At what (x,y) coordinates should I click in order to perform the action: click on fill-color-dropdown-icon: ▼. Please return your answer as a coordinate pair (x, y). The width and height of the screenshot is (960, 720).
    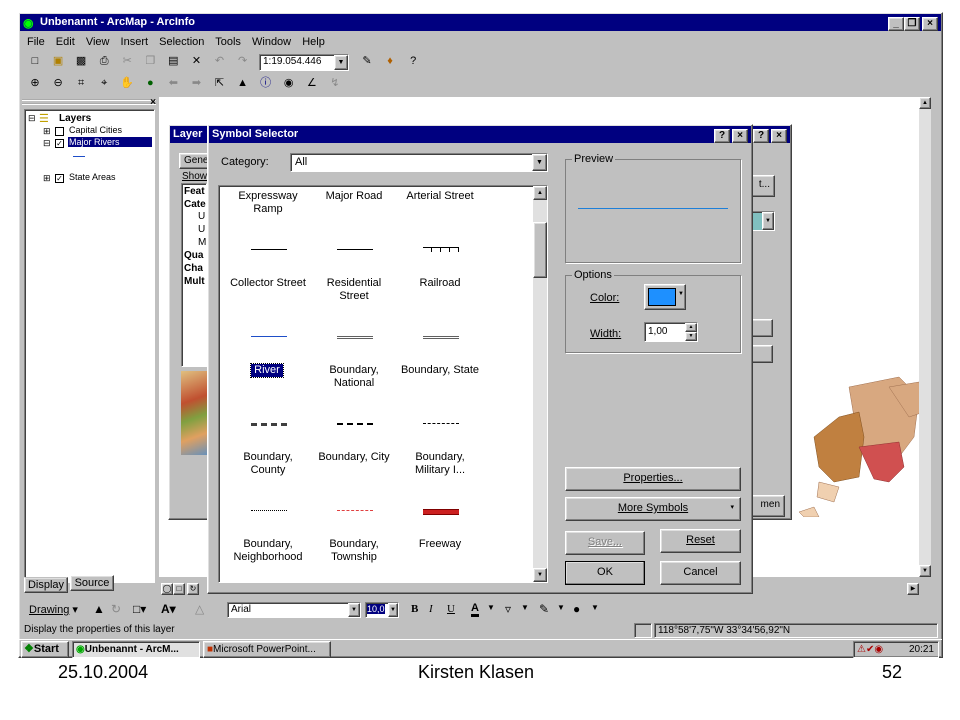
    Looking at the image, I should click on (525, 607).